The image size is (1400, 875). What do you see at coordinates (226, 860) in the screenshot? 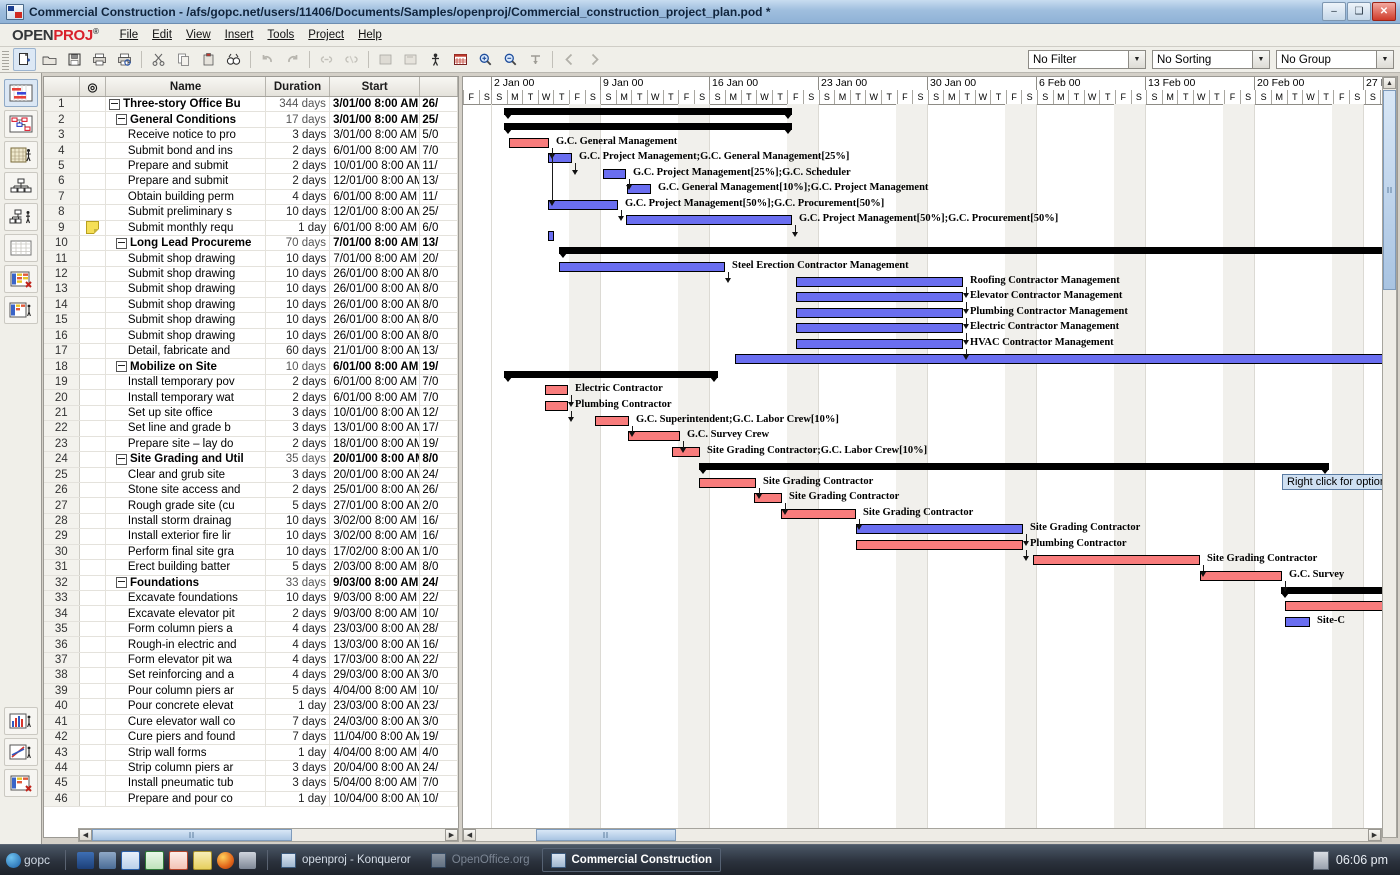
I see `firefox-icon` at bounding box center [226, 860].